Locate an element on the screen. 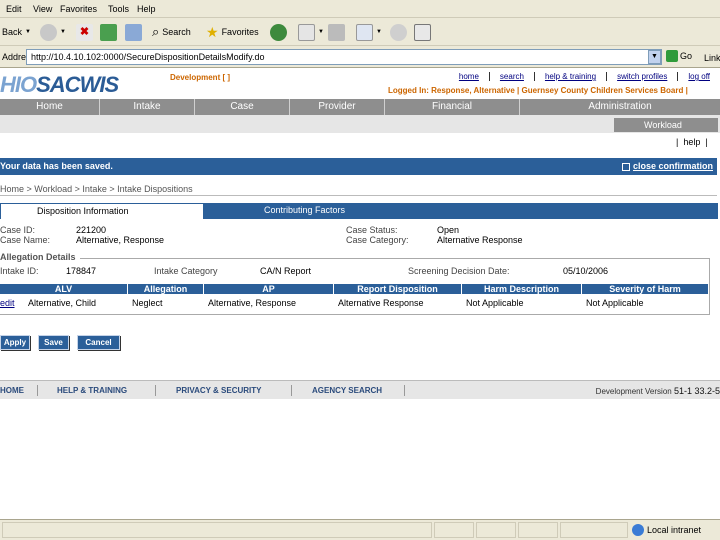 This screenshot has height=540, width=720. browser-menubar: Edit View Favorites Tools Help is located at coordinates (360, 9).